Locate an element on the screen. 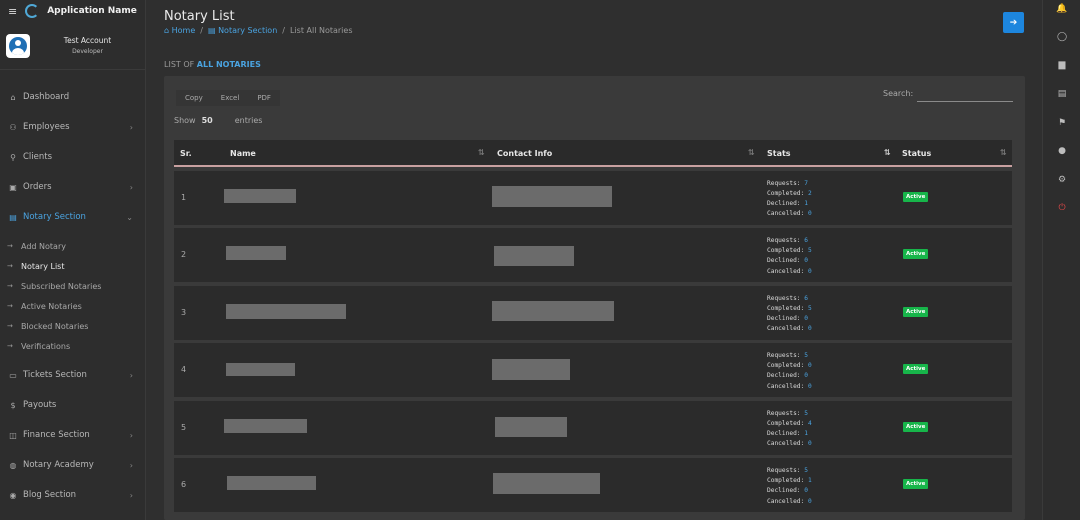 The width and height of the screenshot is (1080, 520). entries-select: 50 is located at coordinates (207, 120).